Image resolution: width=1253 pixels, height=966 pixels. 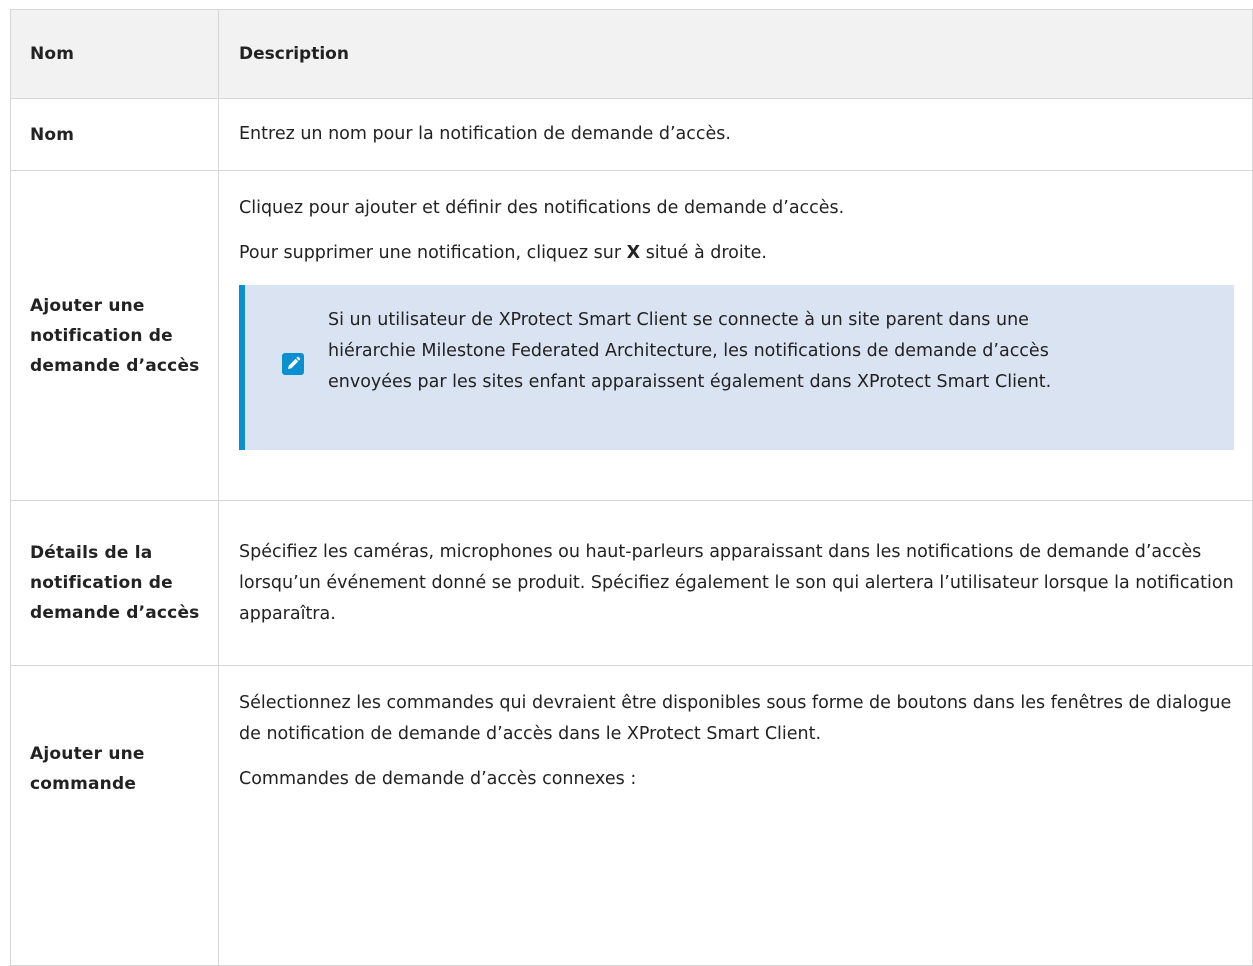 I want to click on table-header-row: Nom Description, so click(x=631, y=54).